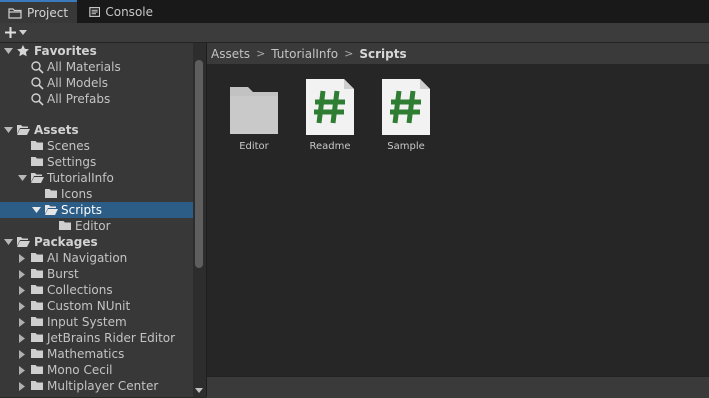 This screenshot has height=398, width=709. I want to click on tree-item-jetbrains-rider-editor: JetBrains Rider Editor, so click(96, 338).